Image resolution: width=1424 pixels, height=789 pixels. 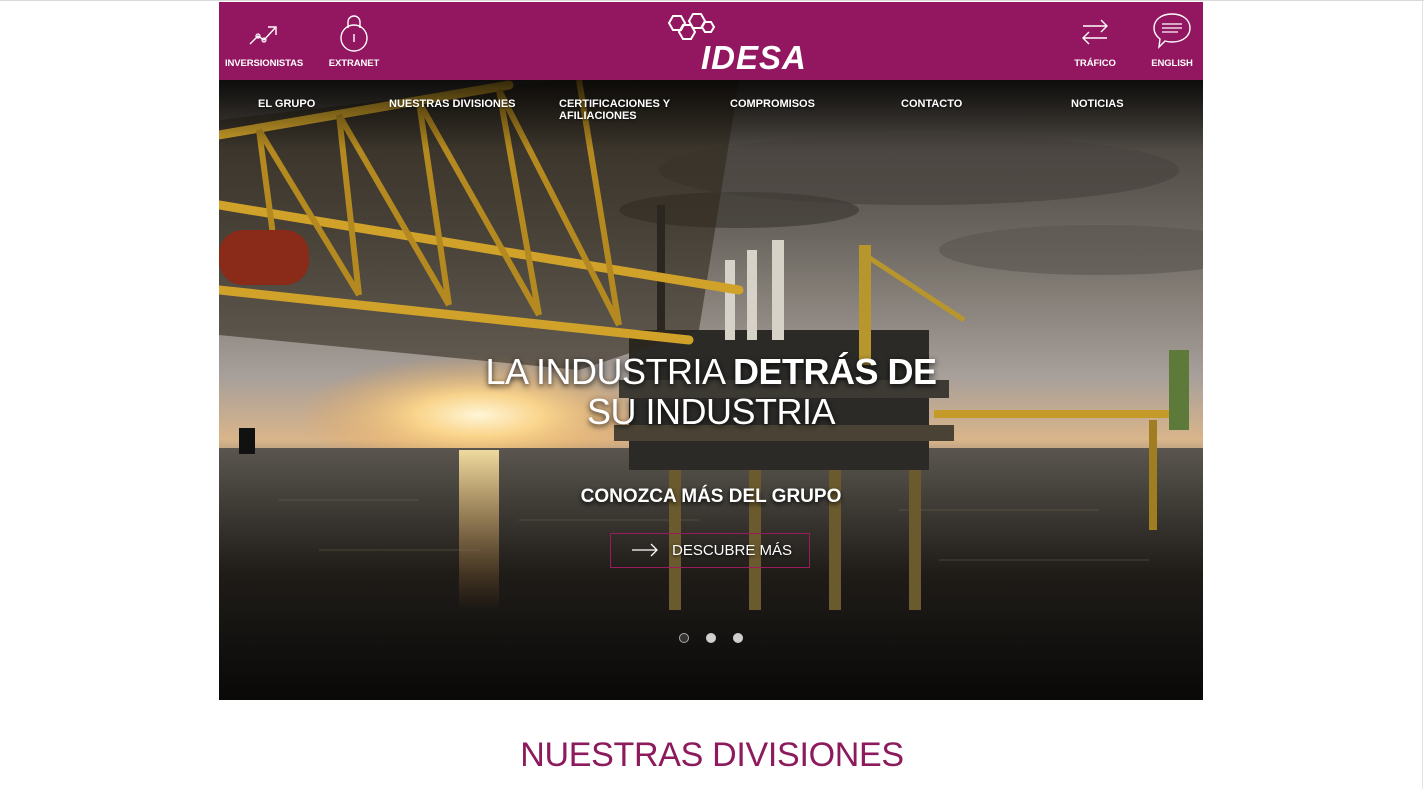 I want to click on english-language-link: ENGLISH, so click(x=1171, y=41).